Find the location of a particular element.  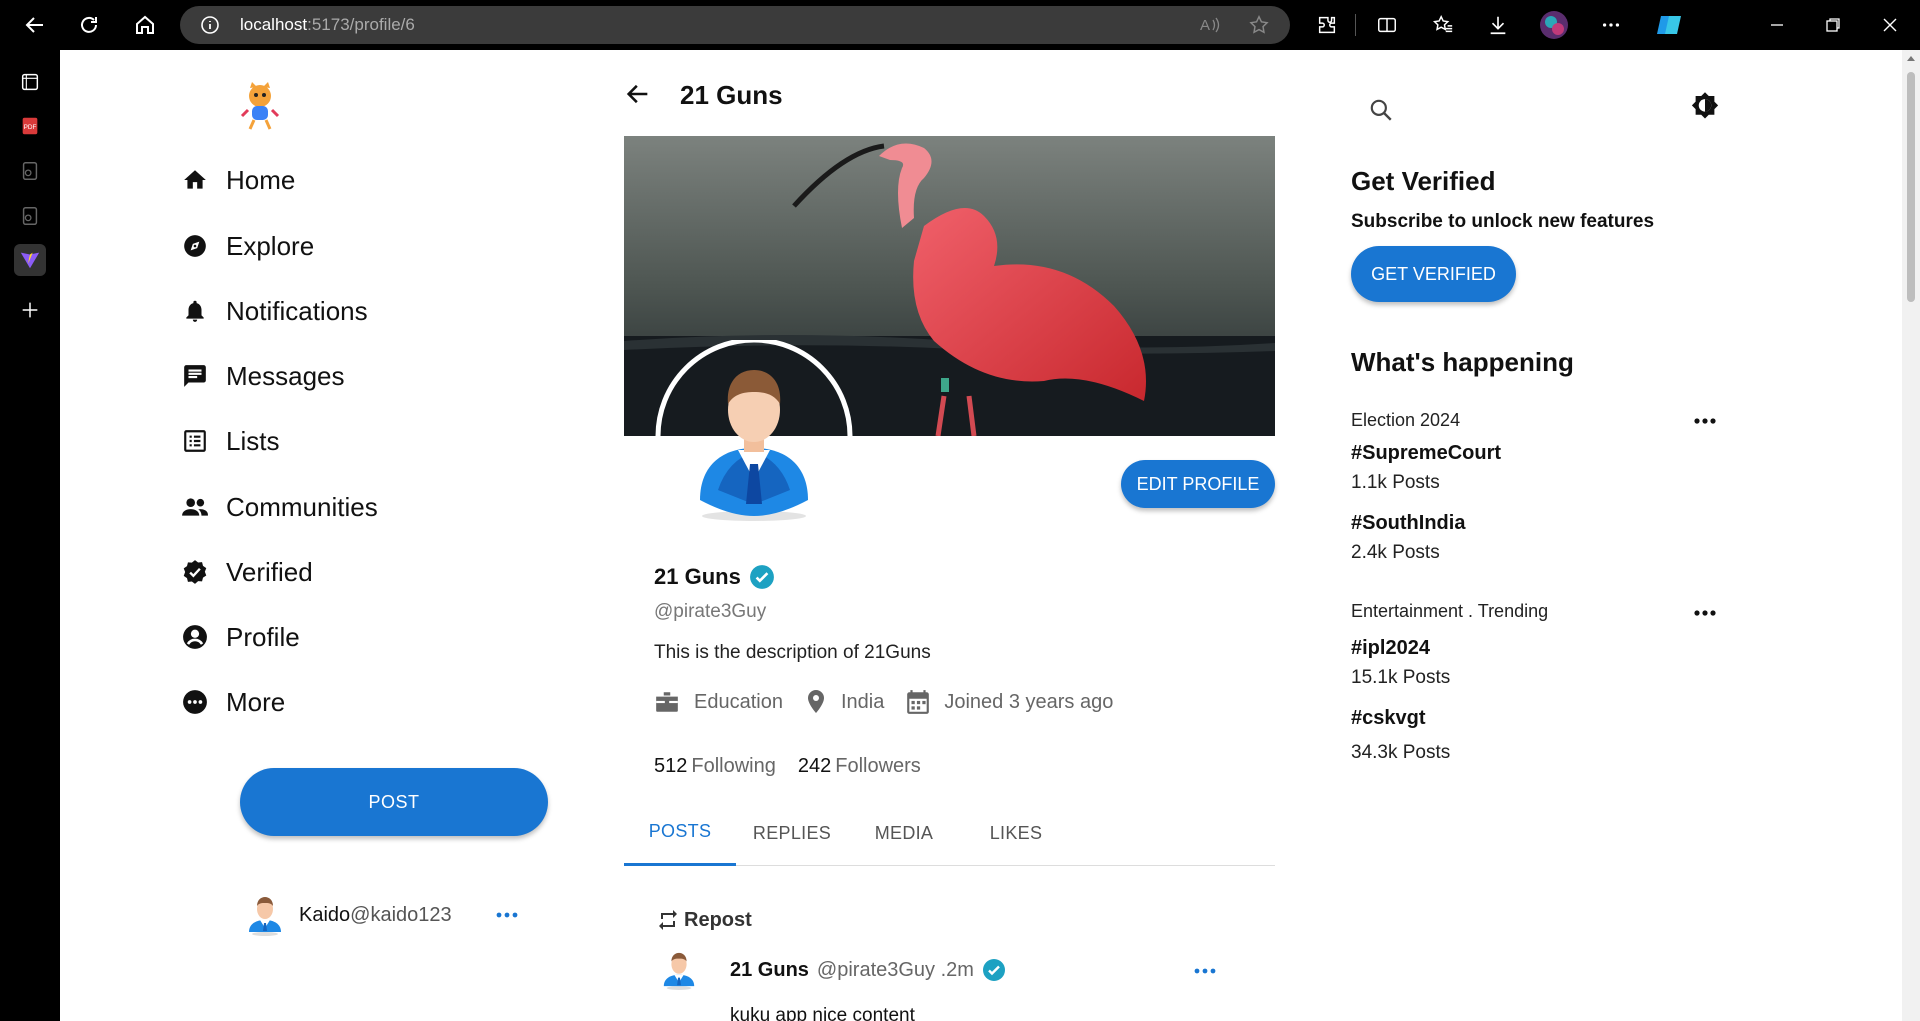

list-icon is located at coordinates (195, 441).